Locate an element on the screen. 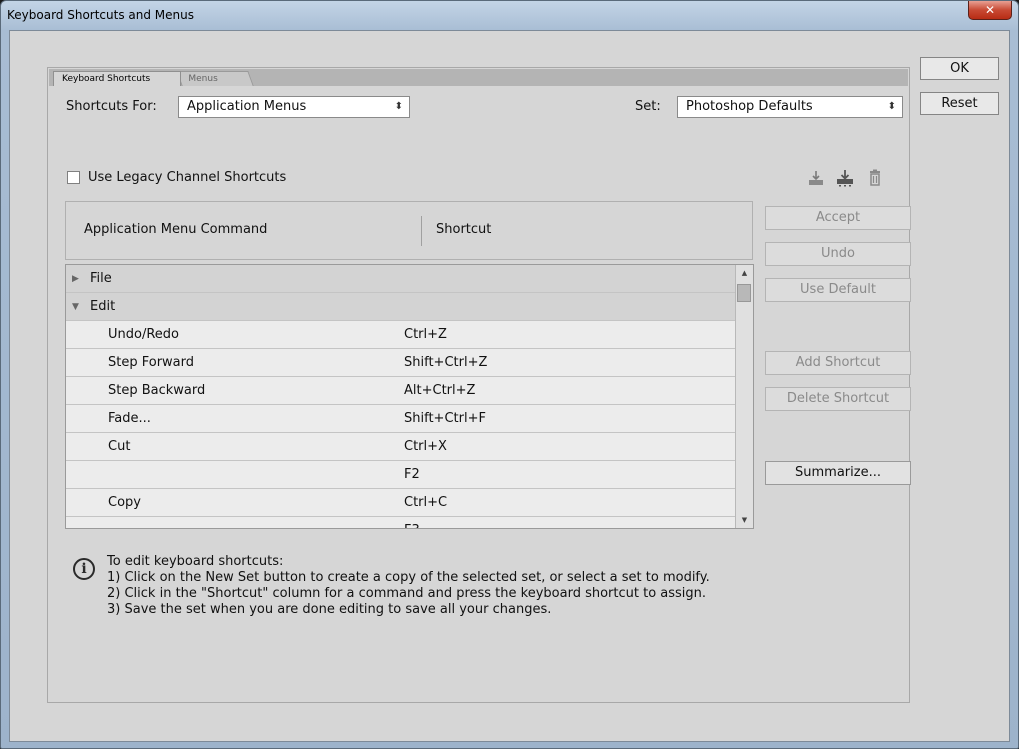 Image resolution: width=1019 pixels, height=749 pixels. table-row: Step Backward Alt+Ctrl+Z is located at coordinates (400, 391).